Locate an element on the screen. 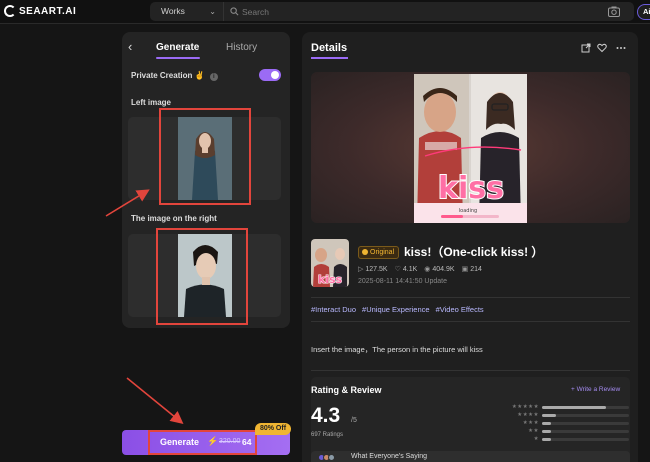 This screenshot has height=462, width=650. toggle-knob is located at coordinates (275, 75).